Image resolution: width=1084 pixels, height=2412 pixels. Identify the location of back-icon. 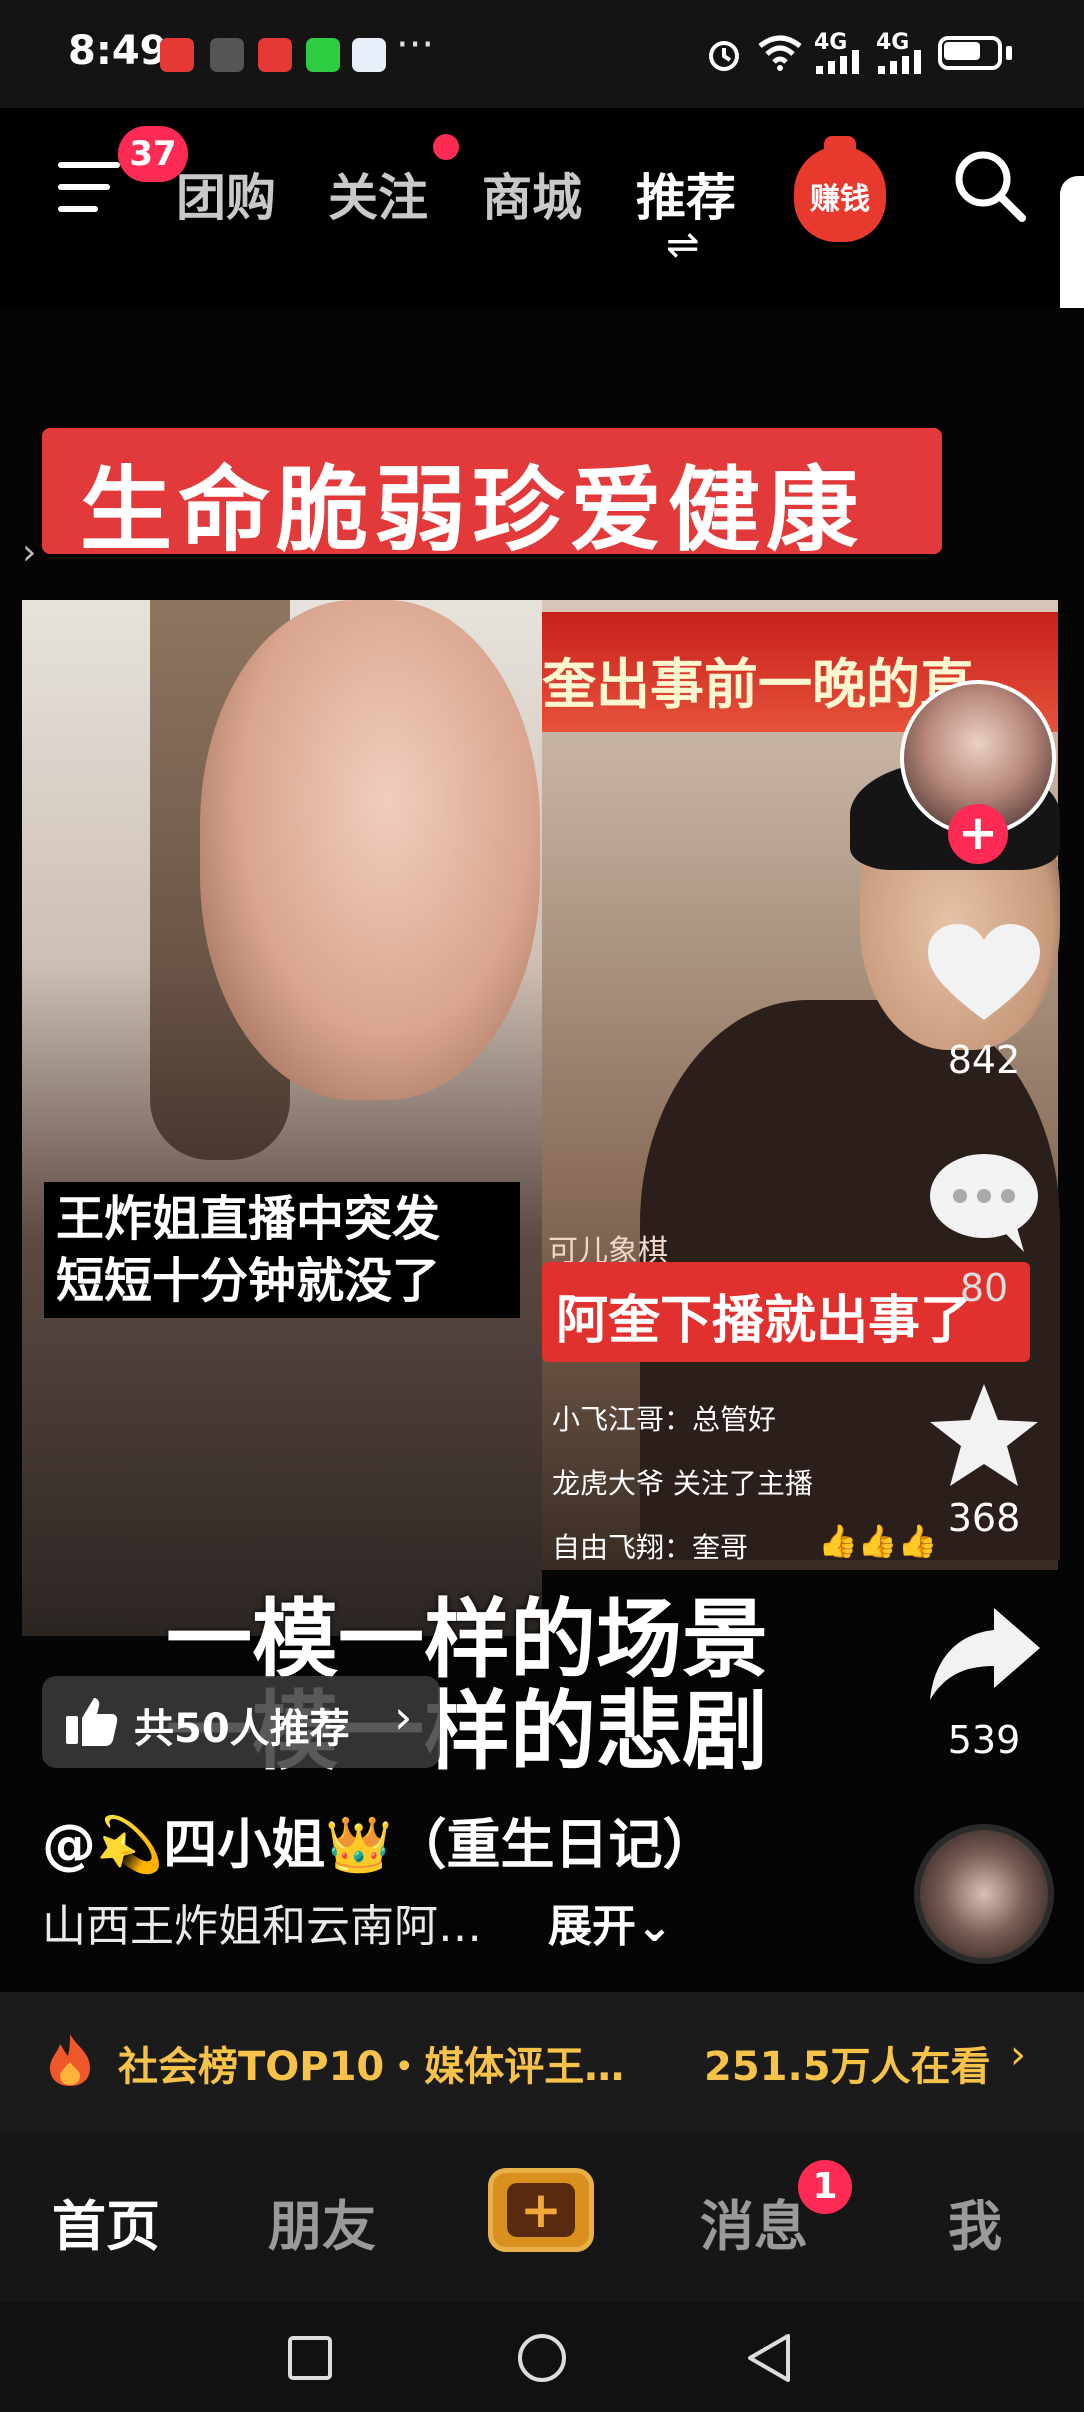
(769, 2358).